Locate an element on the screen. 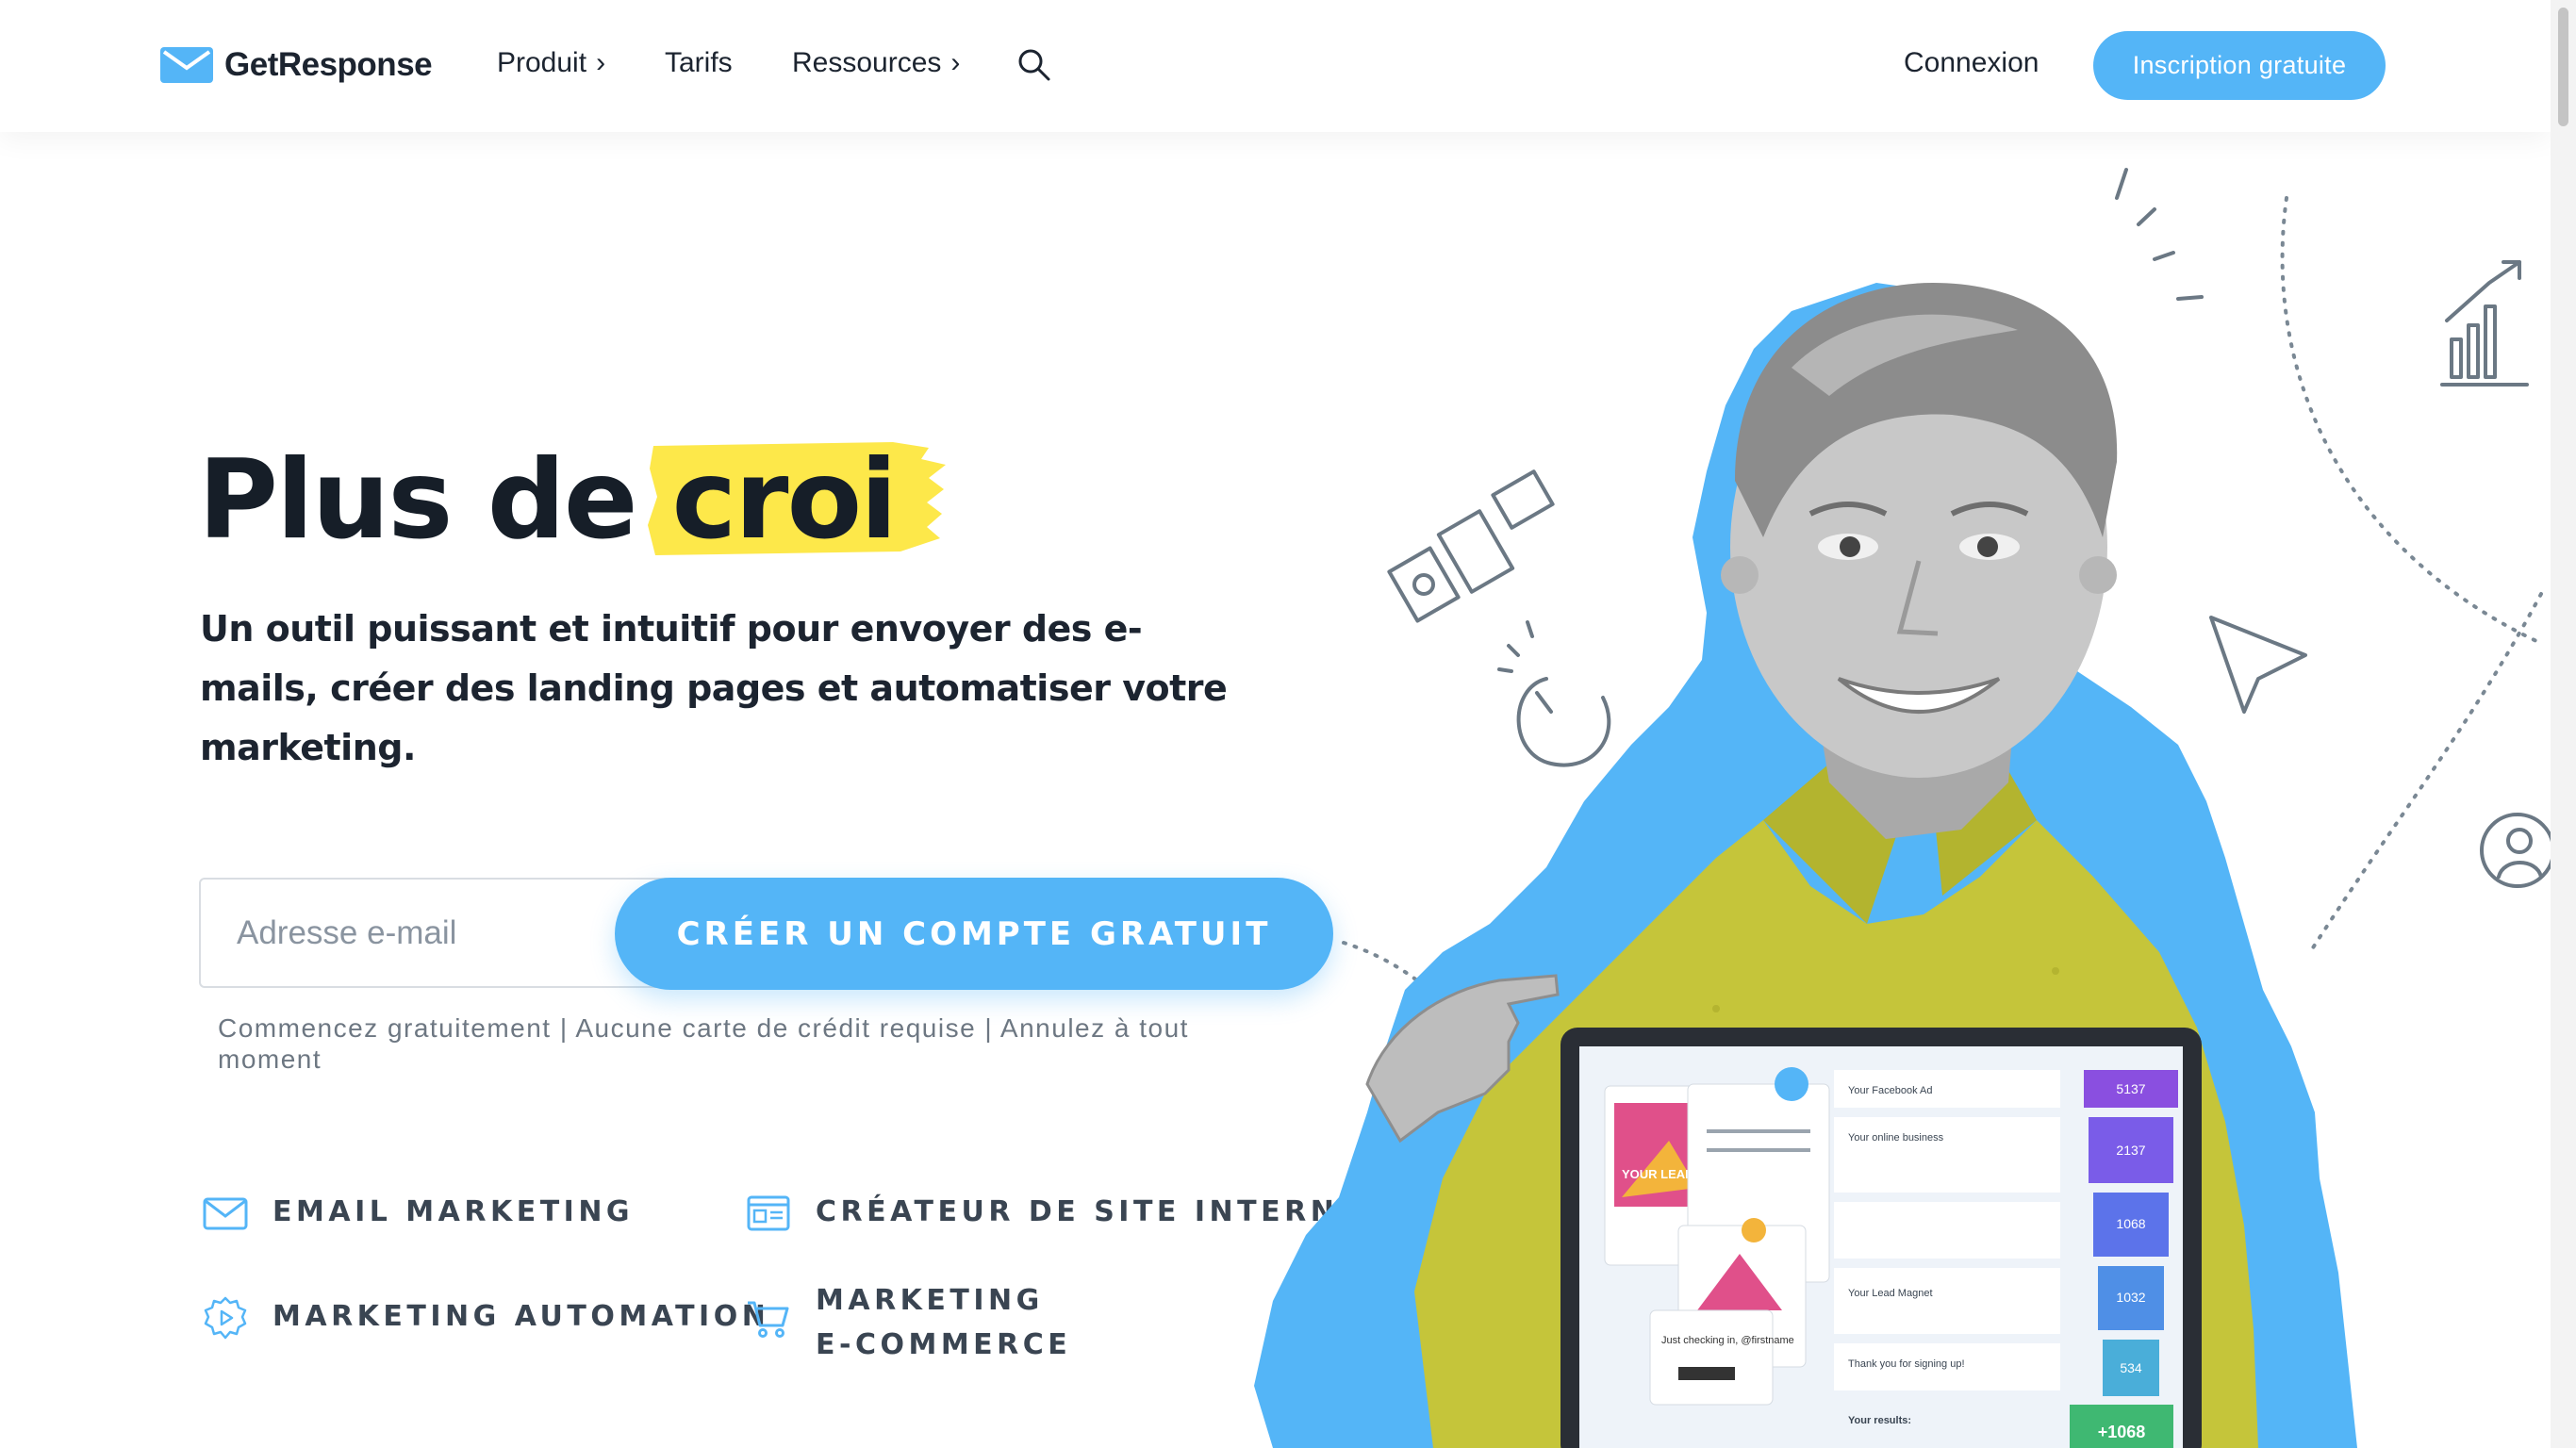 This screenshot has width=2576, height=1448. feature-marketing-automation: MARKETING AUTOMATION is located at coordinates (485, 1317).